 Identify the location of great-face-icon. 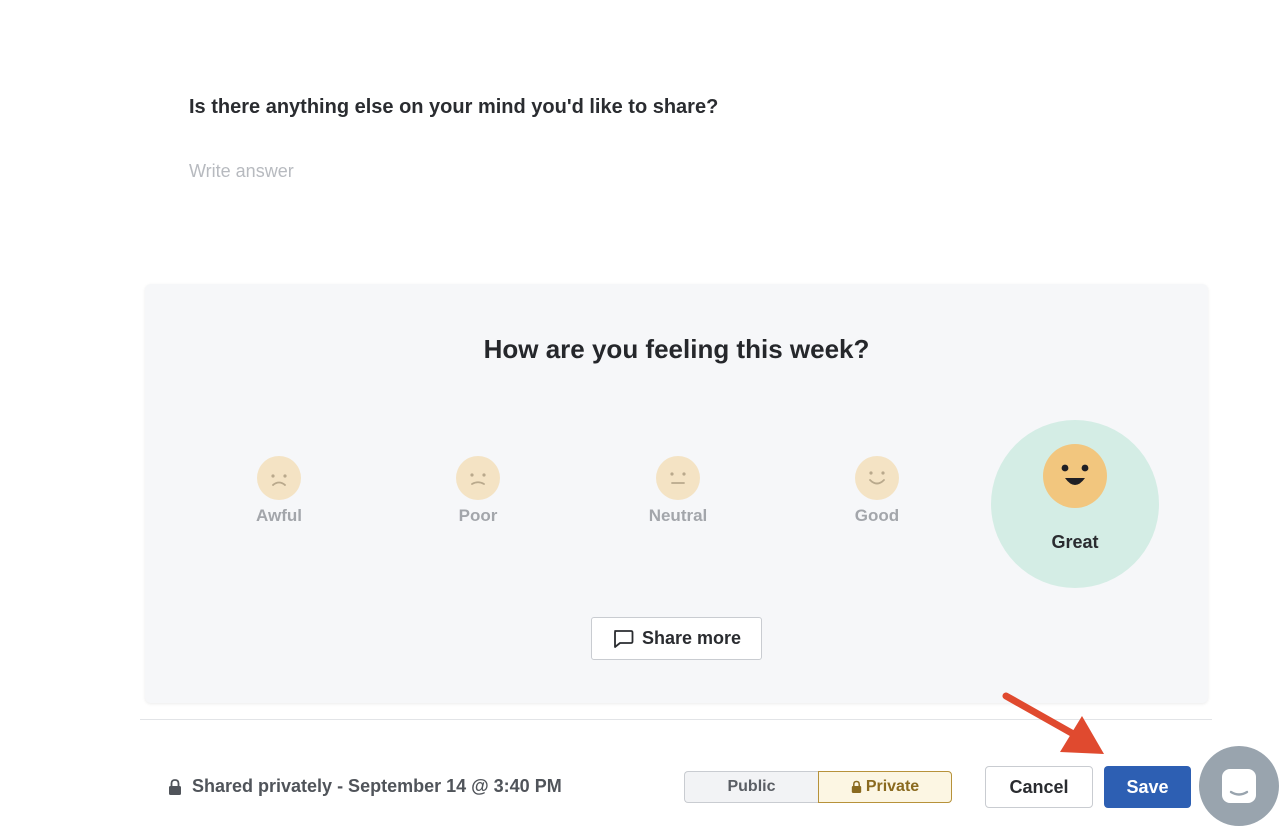
(1075, 476).